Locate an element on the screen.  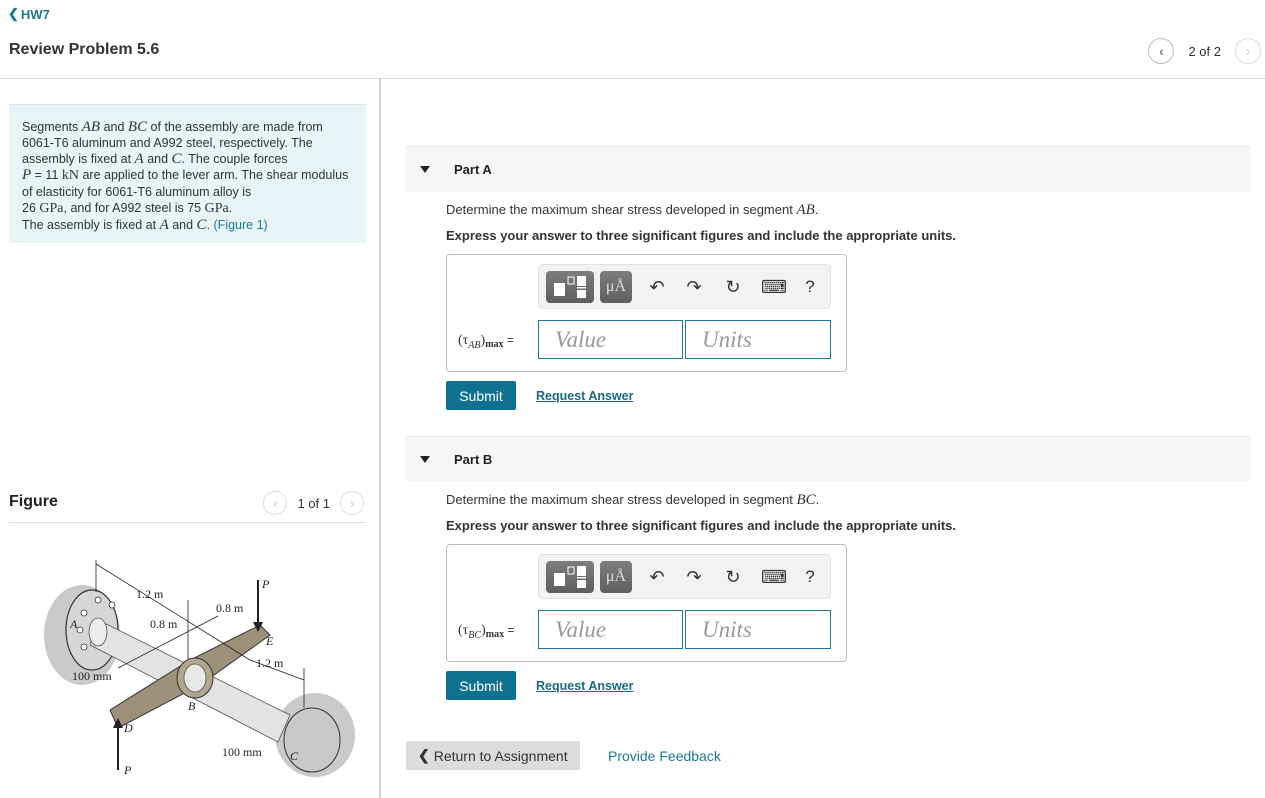
part-a-answer-box: μÅ ↶ ↷ ↻ ⌨ ? (τAB)max = Value Units is located at coordinates (646, 313).